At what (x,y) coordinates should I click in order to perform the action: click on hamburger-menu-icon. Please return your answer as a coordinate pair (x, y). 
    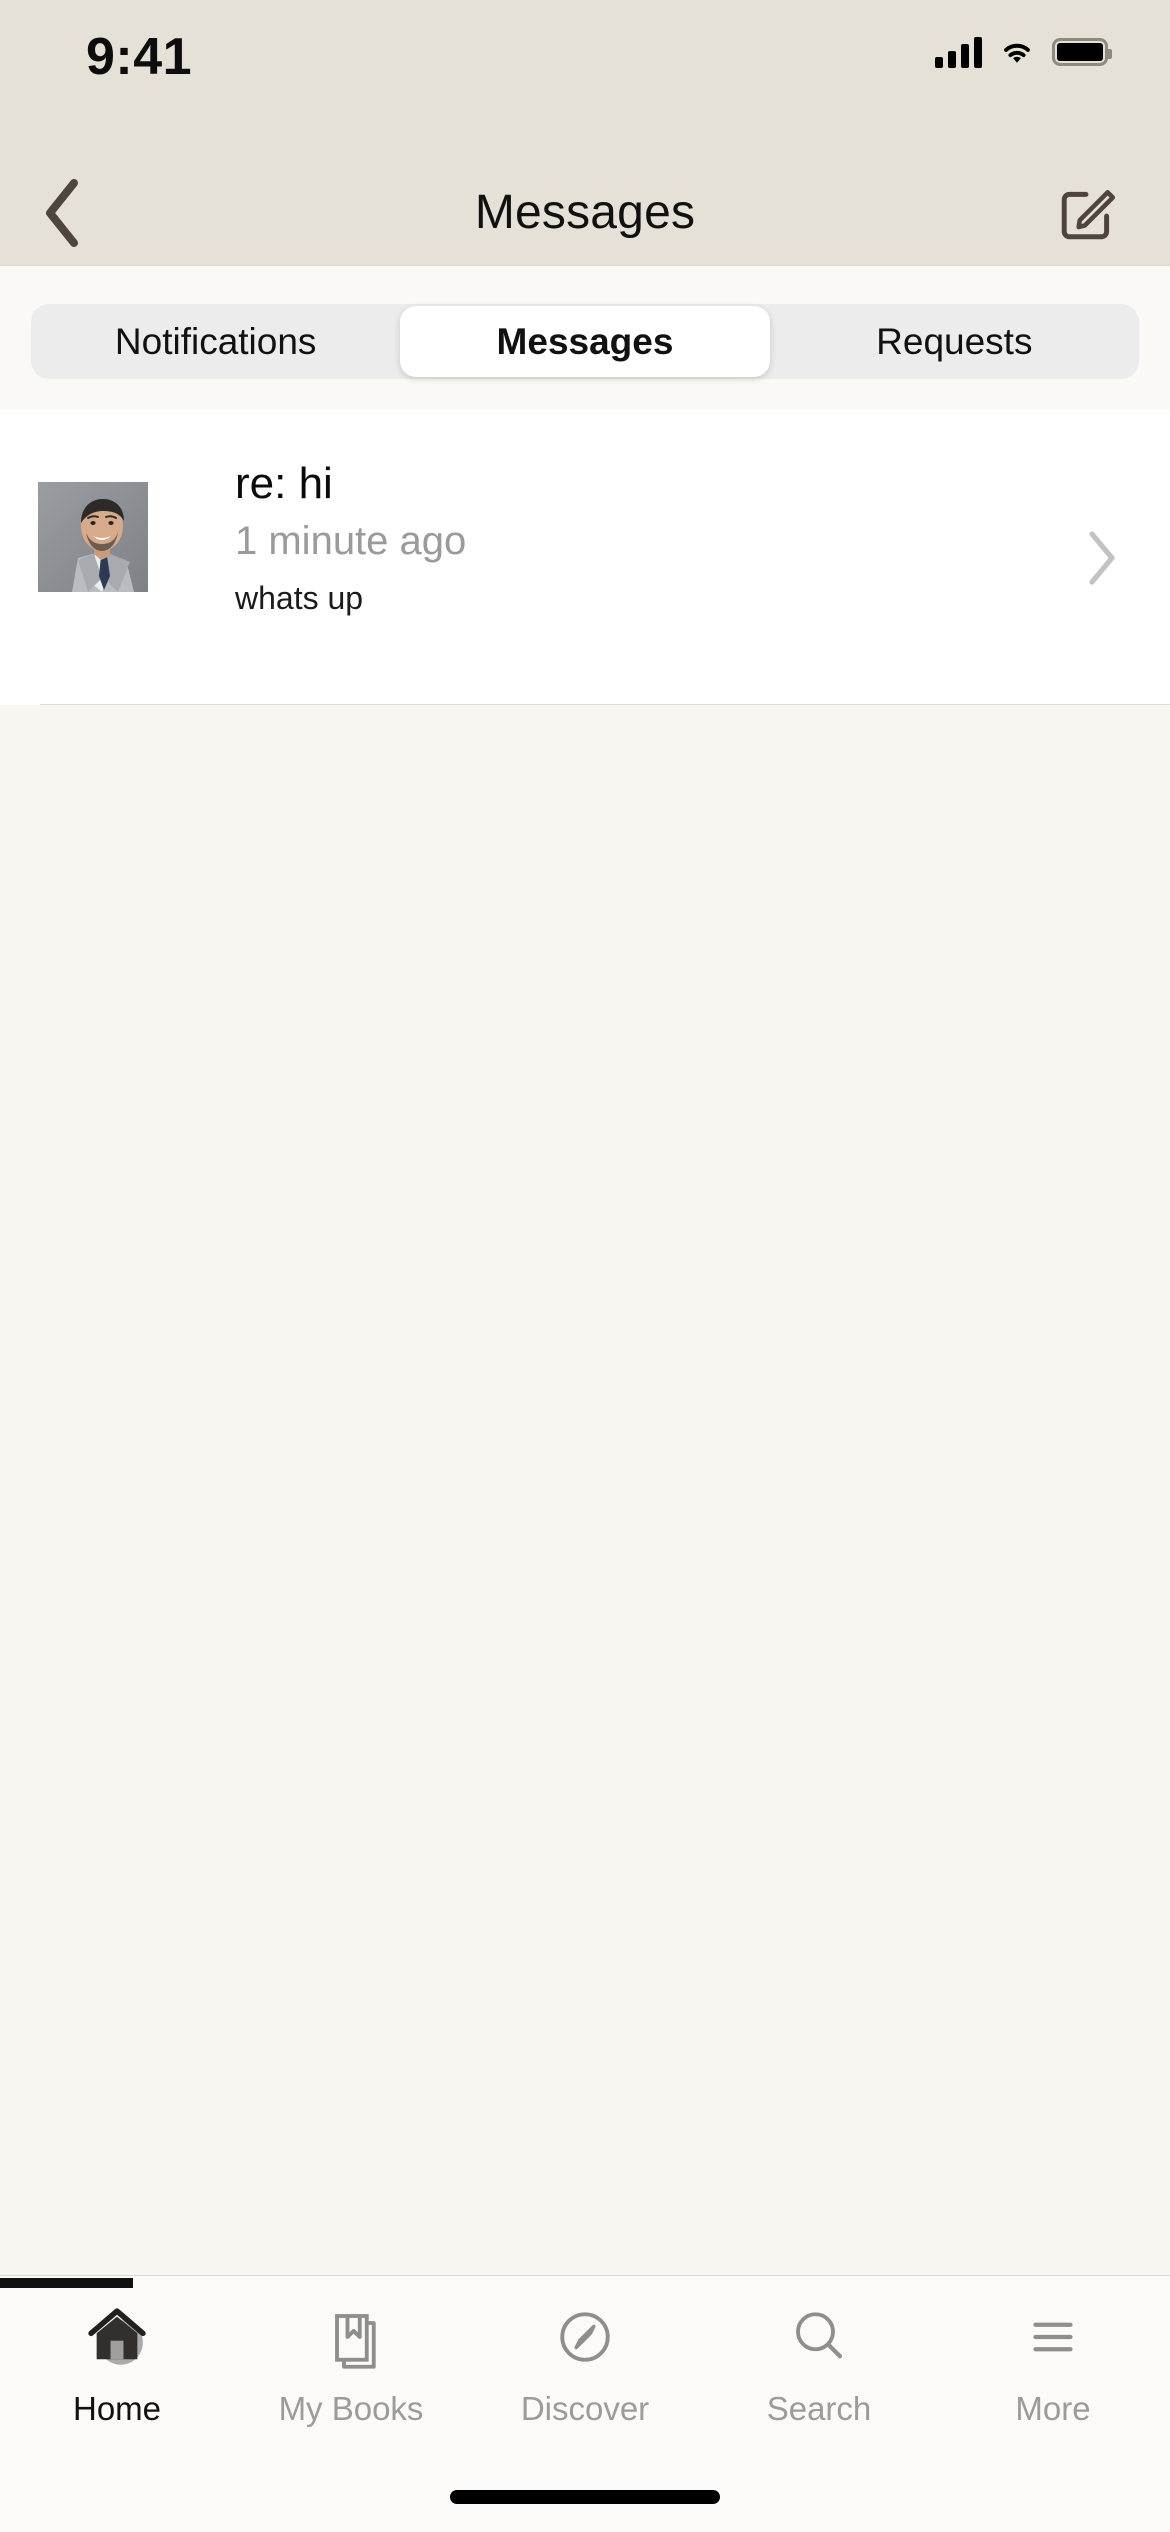
    Looking at the image, I should click on (1053, 2337).